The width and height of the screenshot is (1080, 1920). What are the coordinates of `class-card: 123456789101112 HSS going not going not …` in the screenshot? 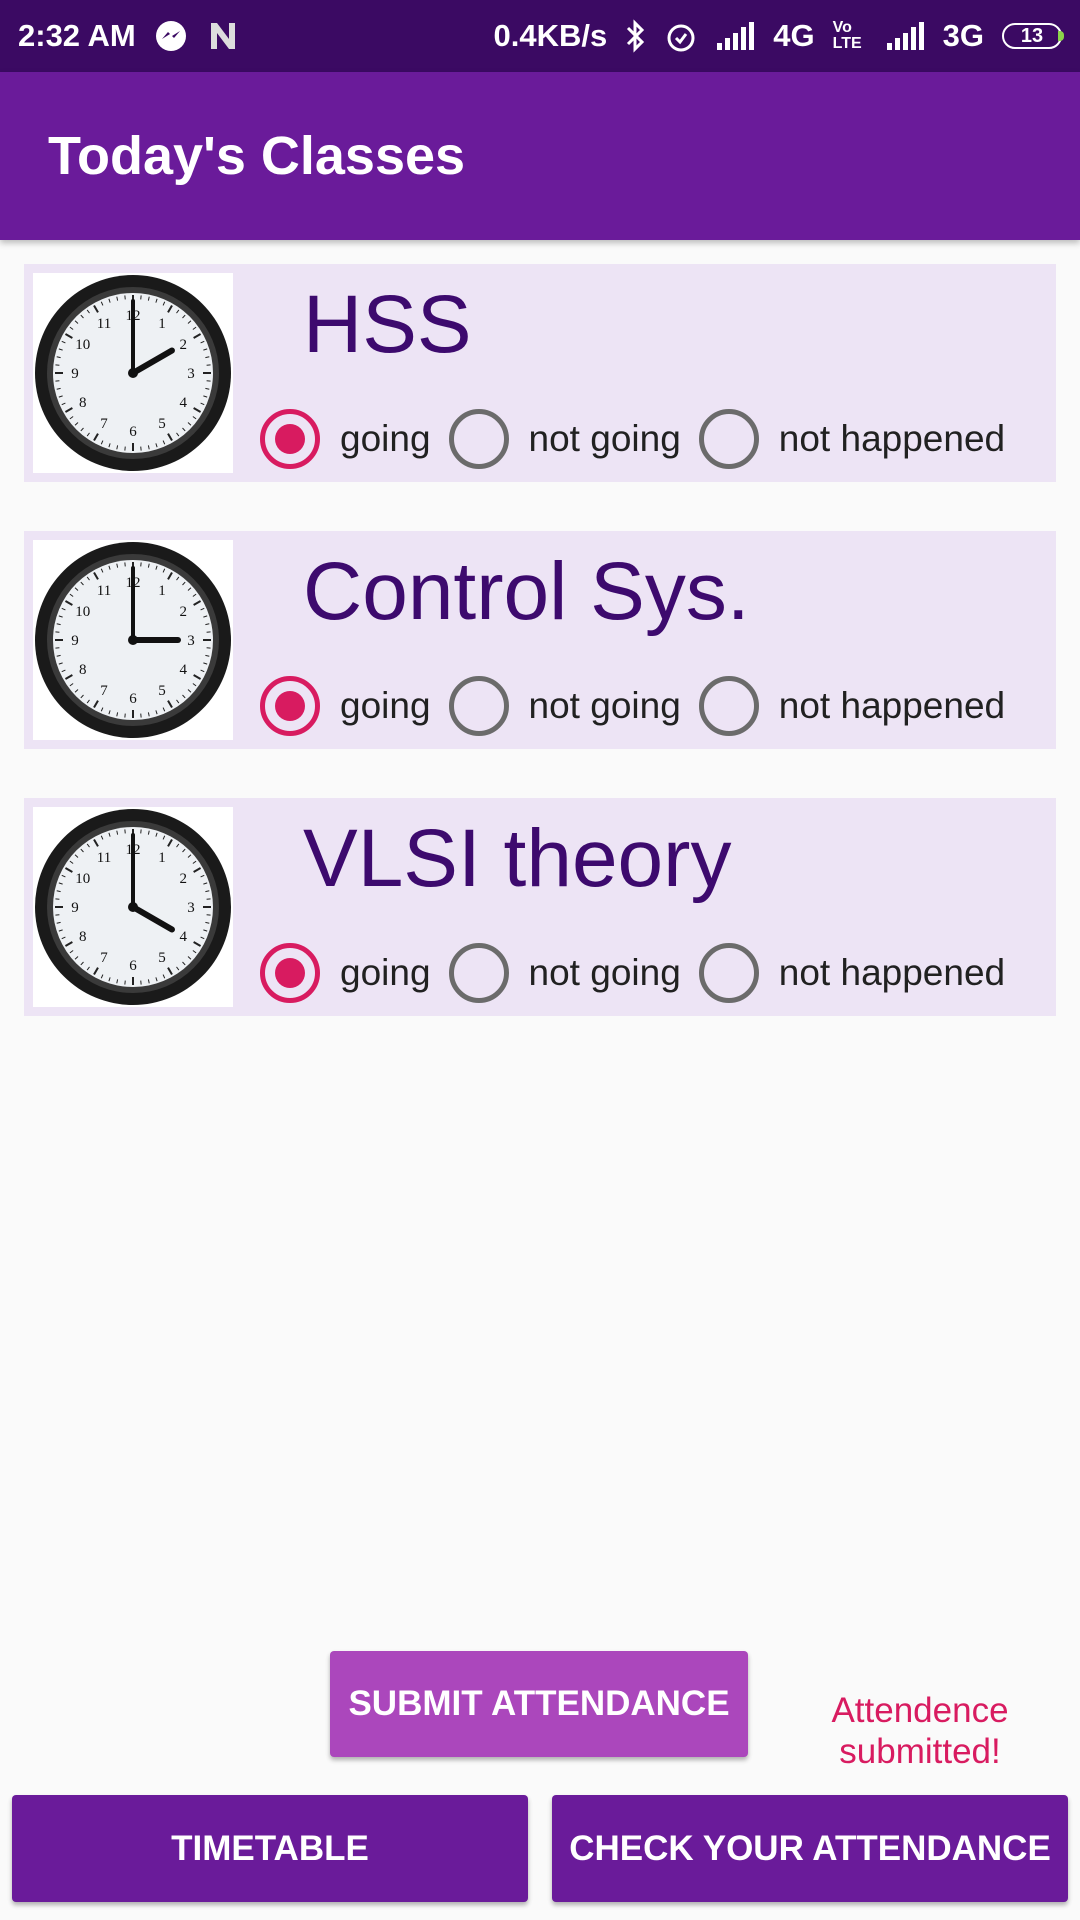 It's located at (540, 373).